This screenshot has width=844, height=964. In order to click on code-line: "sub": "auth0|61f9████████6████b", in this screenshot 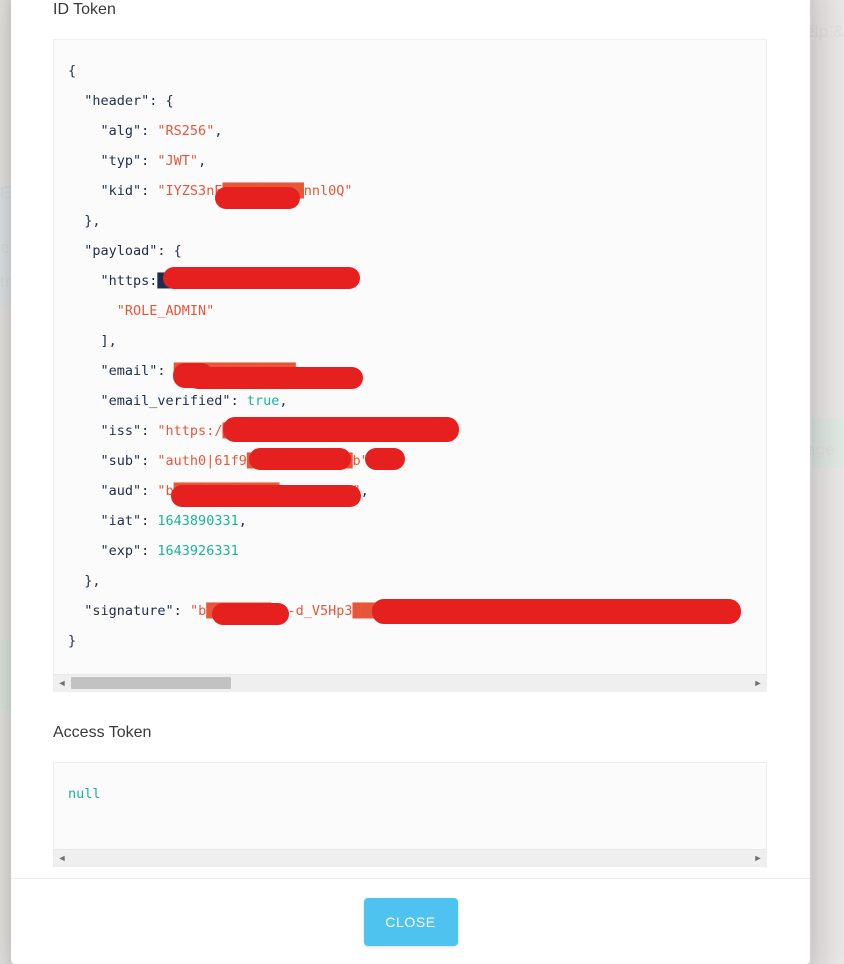, I will do `click(222, 461)`.